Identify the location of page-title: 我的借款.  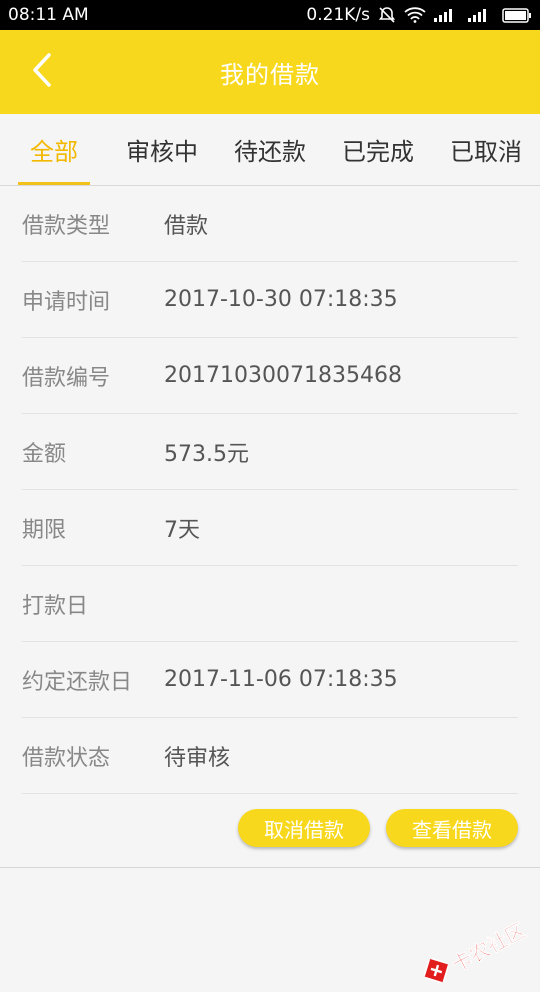
(270, 74).